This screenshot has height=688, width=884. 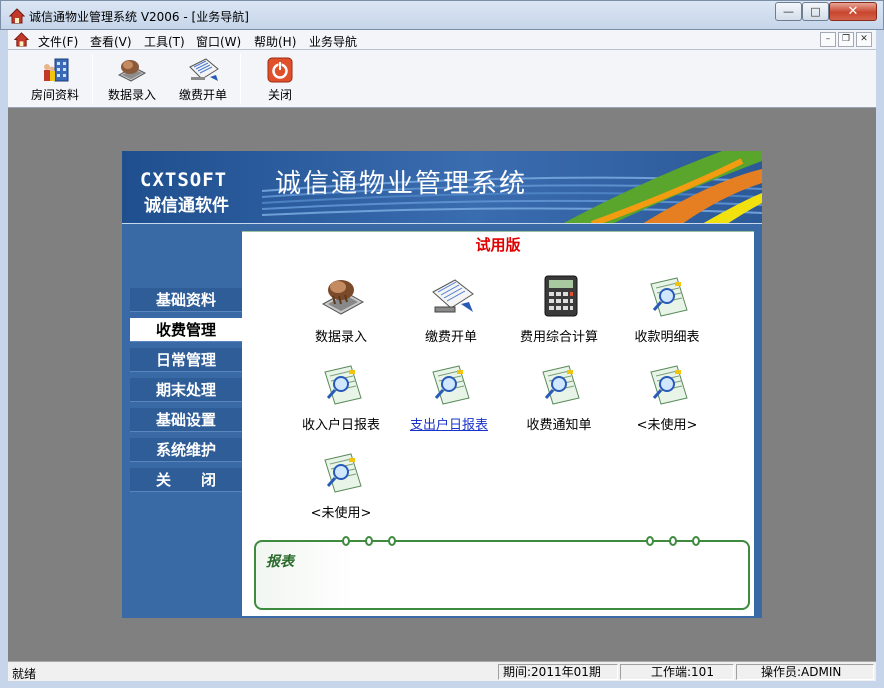 I want to click on nav-basic-settings: 基础设置, so click(x=186, y=420).